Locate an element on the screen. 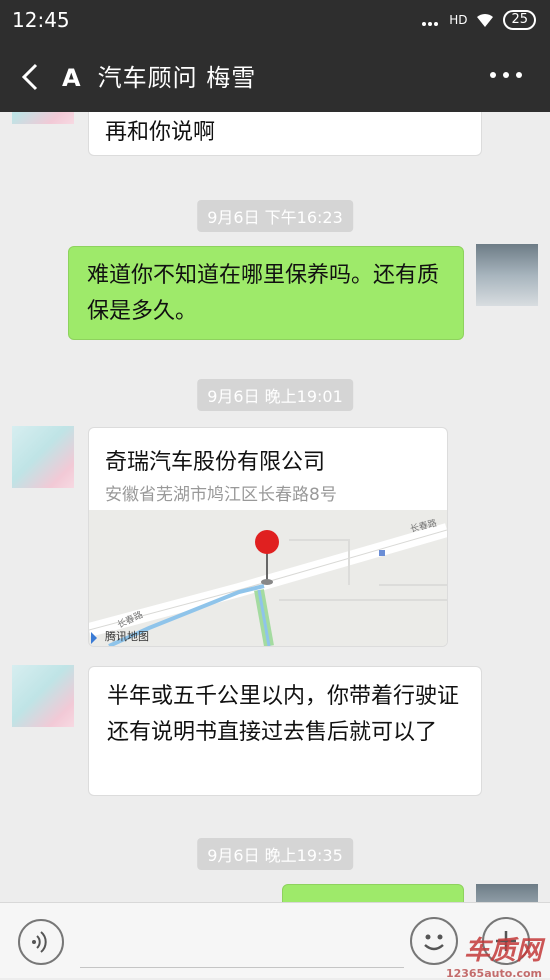 The image size is (550, 980). location-map: 长春路 长春路 腾讯地图 is located at coordinates (268, 578).